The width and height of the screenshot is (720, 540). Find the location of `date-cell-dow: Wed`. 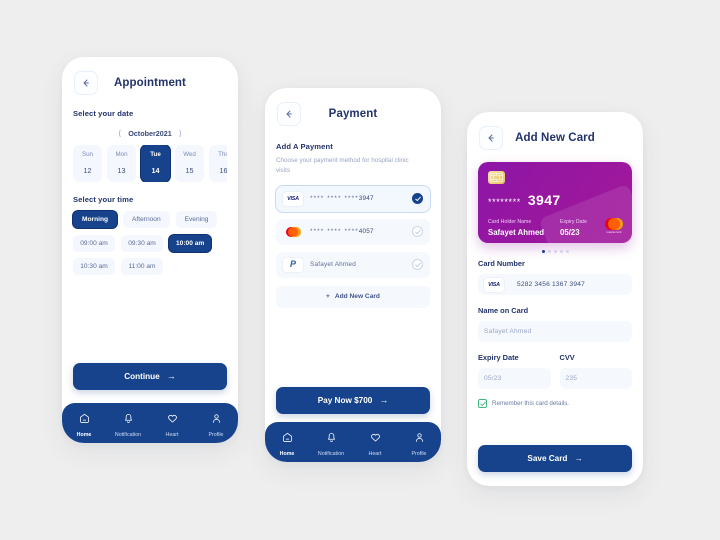

date-cell-dow: Wed is located at coordinates (189, 154).